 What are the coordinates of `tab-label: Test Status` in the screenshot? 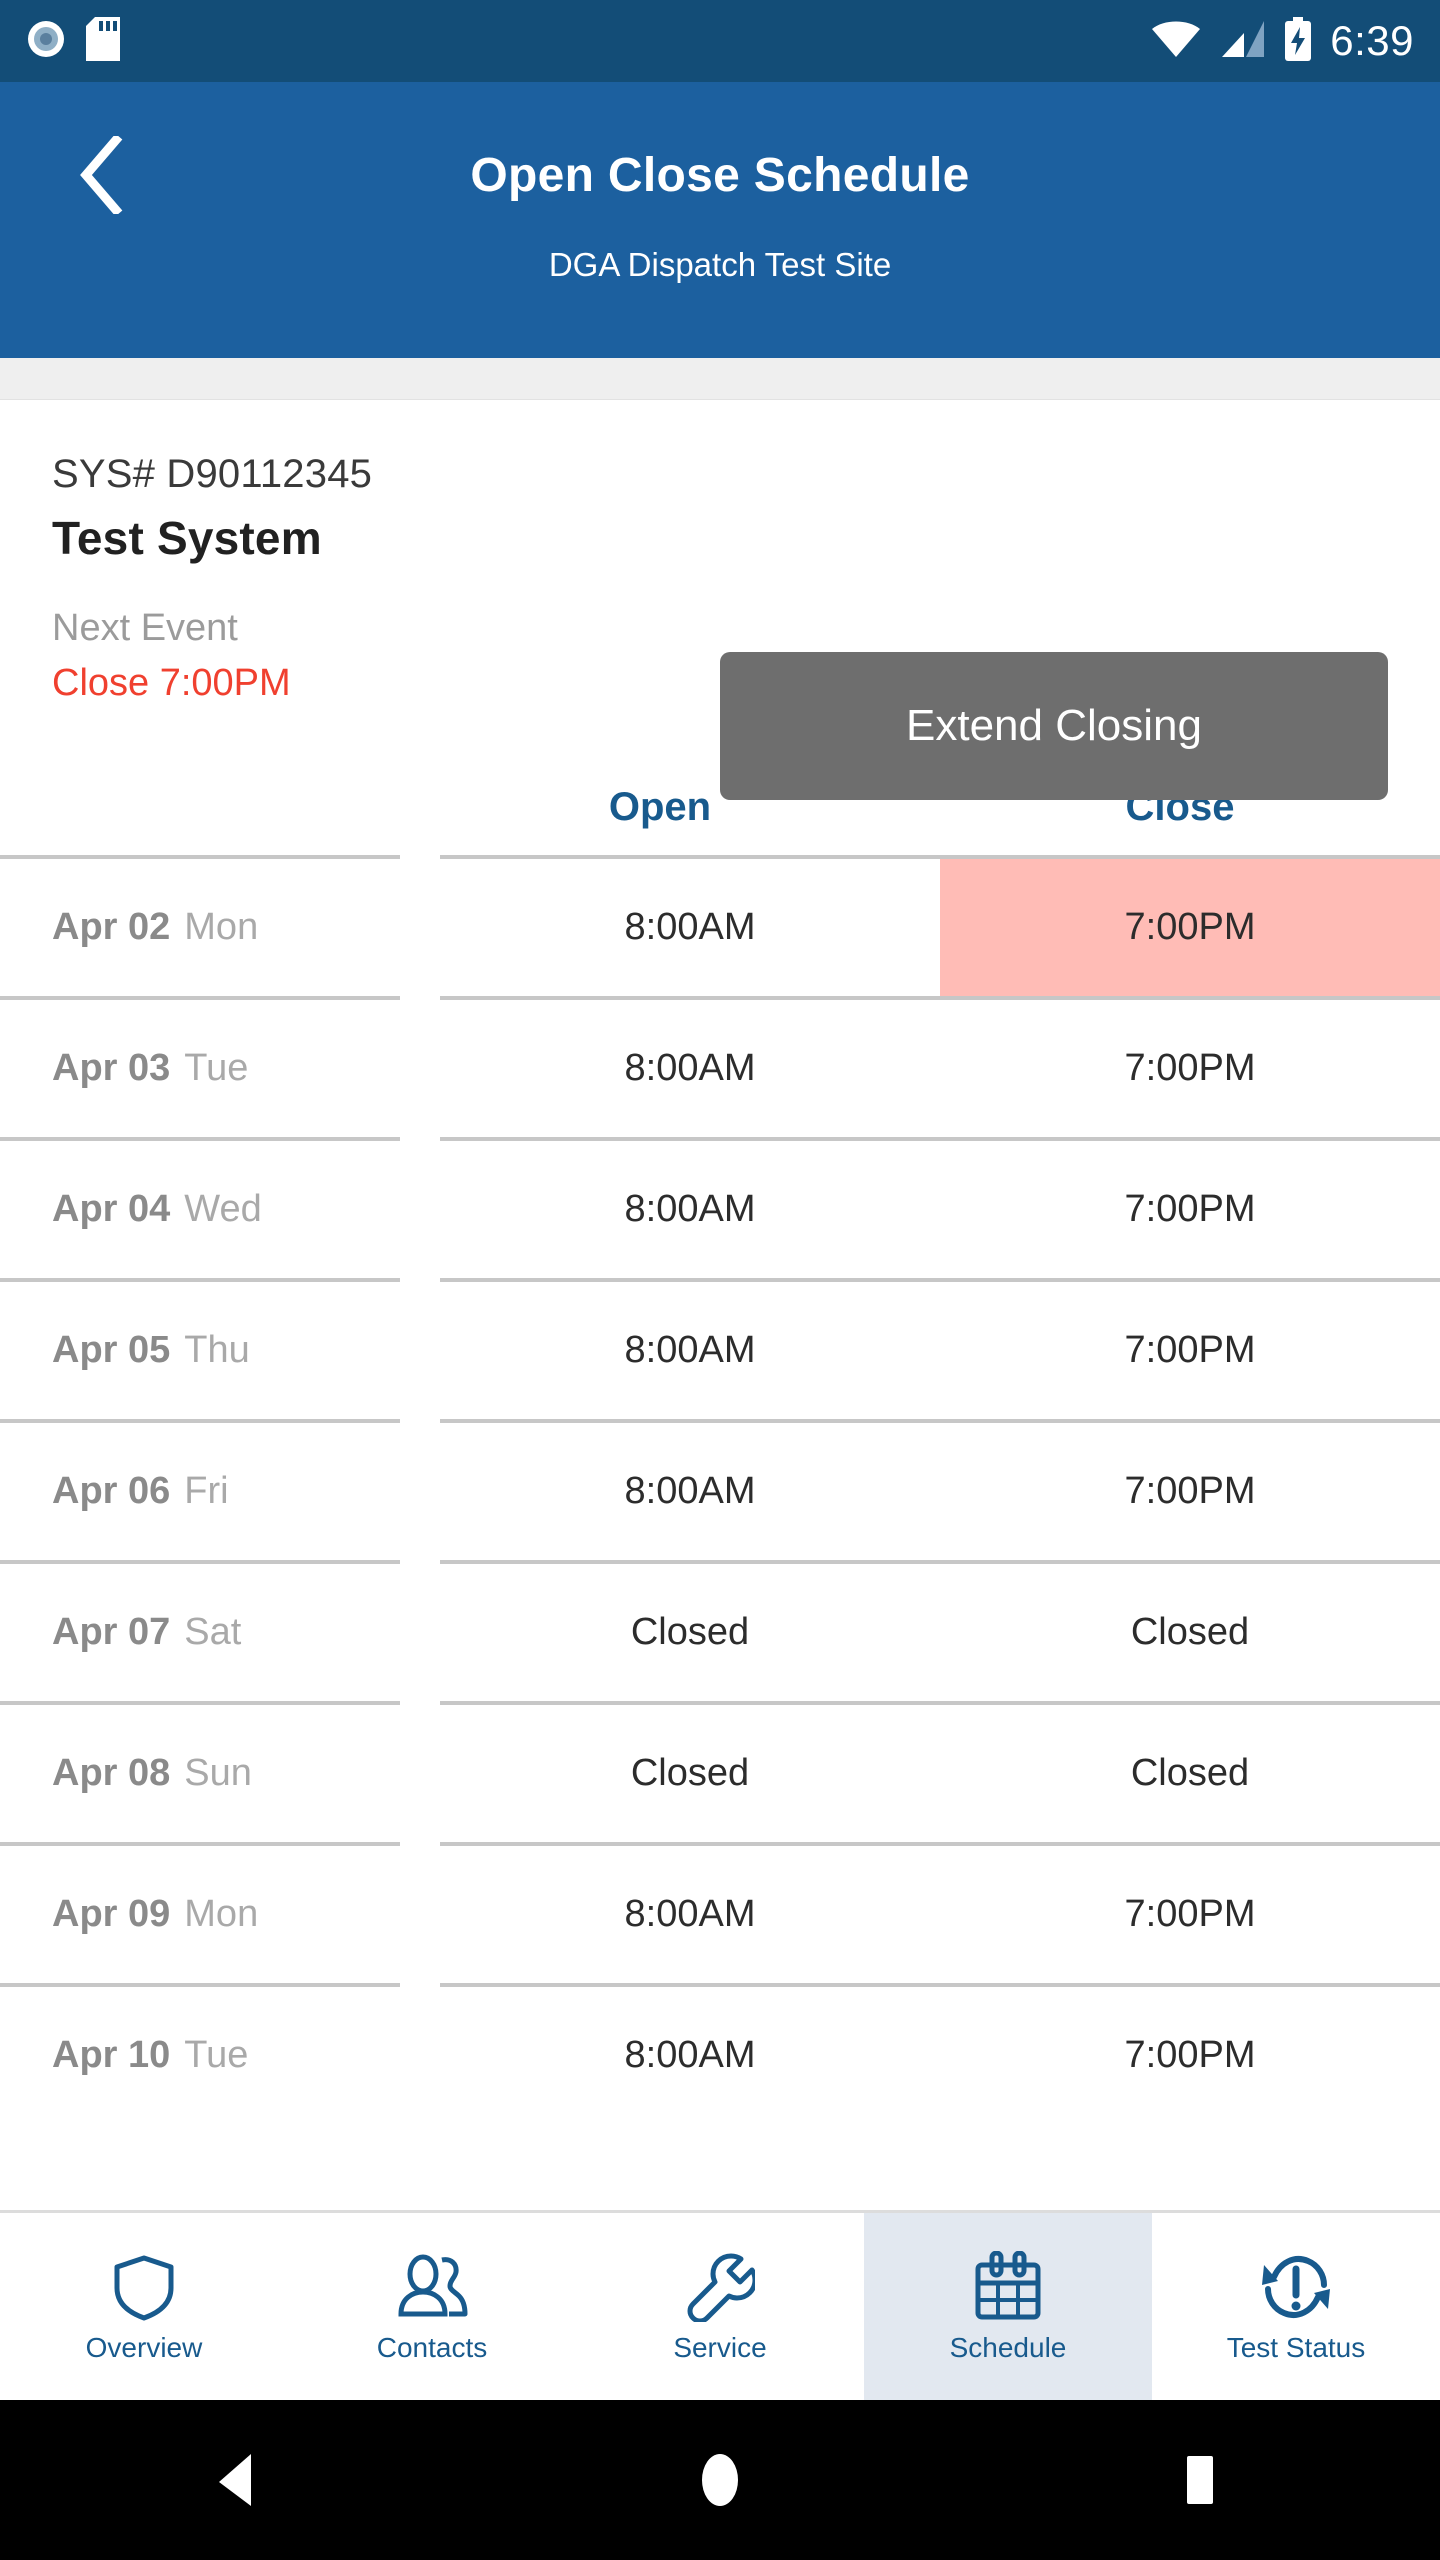 It's located at (1296, 2347).